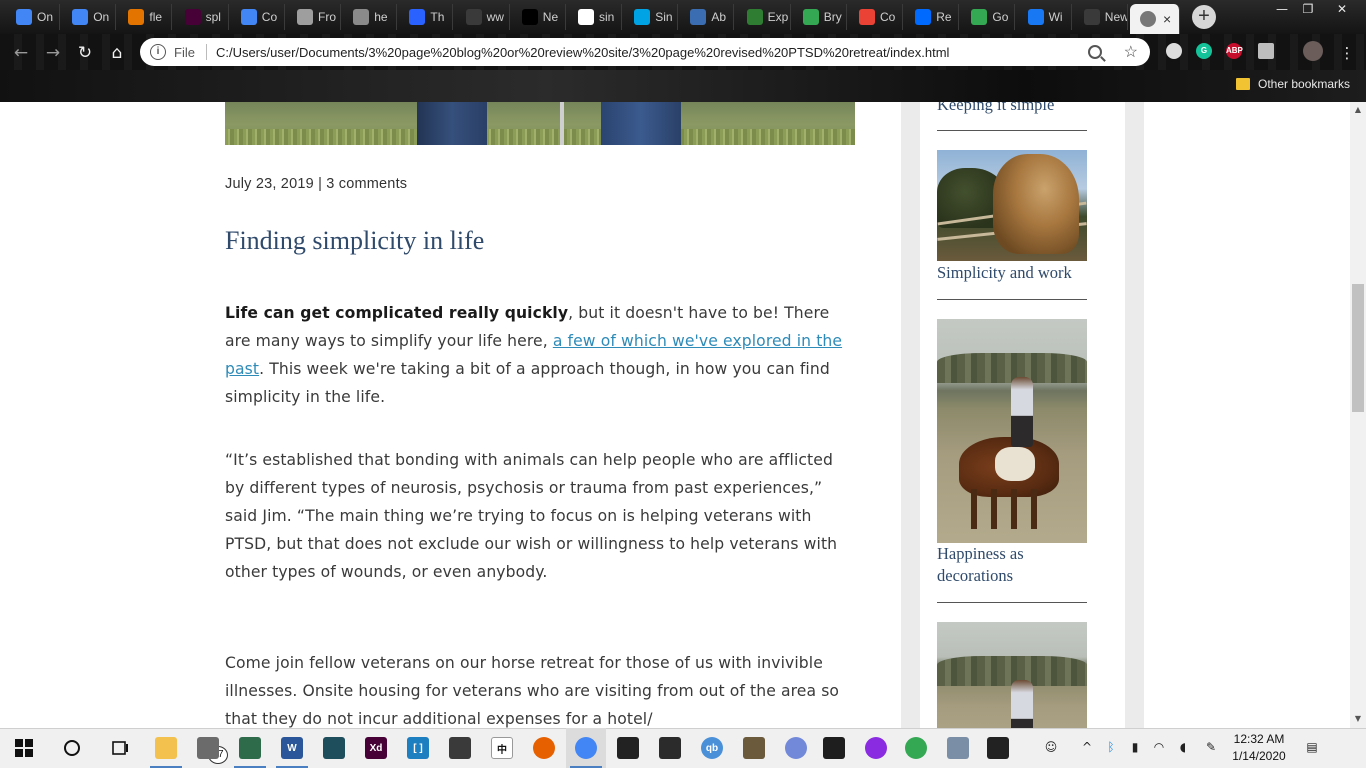 Image resolution: width=1366 pixels, height=768 pixels. I want to click on browser-tab: Exp, so click(764, 17).